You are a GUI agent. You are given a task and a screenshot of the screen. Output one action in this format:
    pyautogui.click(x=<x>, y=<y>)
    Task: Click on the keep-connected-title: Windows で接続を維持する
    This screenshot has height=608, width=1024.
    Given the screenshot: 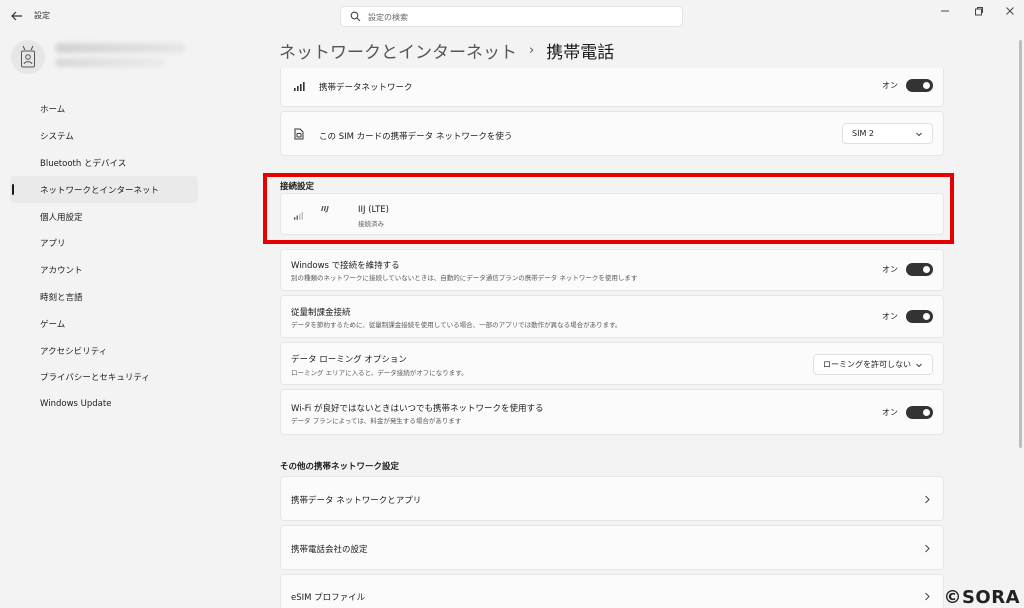 What is the action you would take?
    pyautogui.click(x=345, y=266)
    